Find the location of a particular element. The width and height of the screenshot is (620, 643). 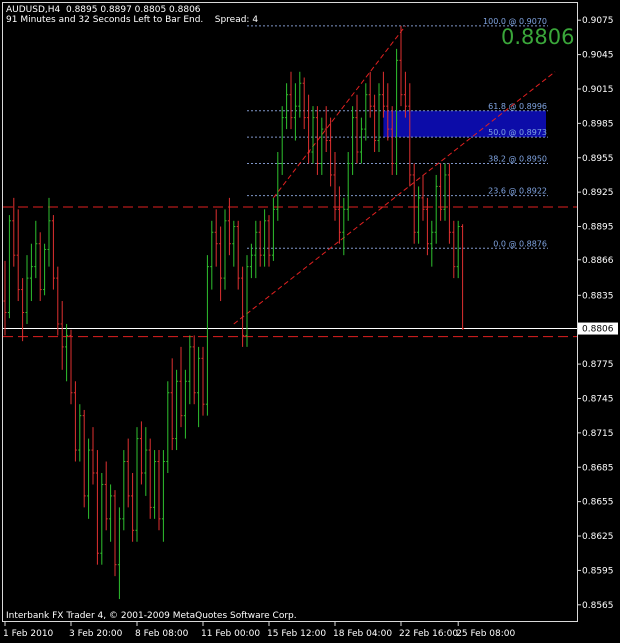

y-tick-label: 0.8655 is located at coordinates (598, 503).